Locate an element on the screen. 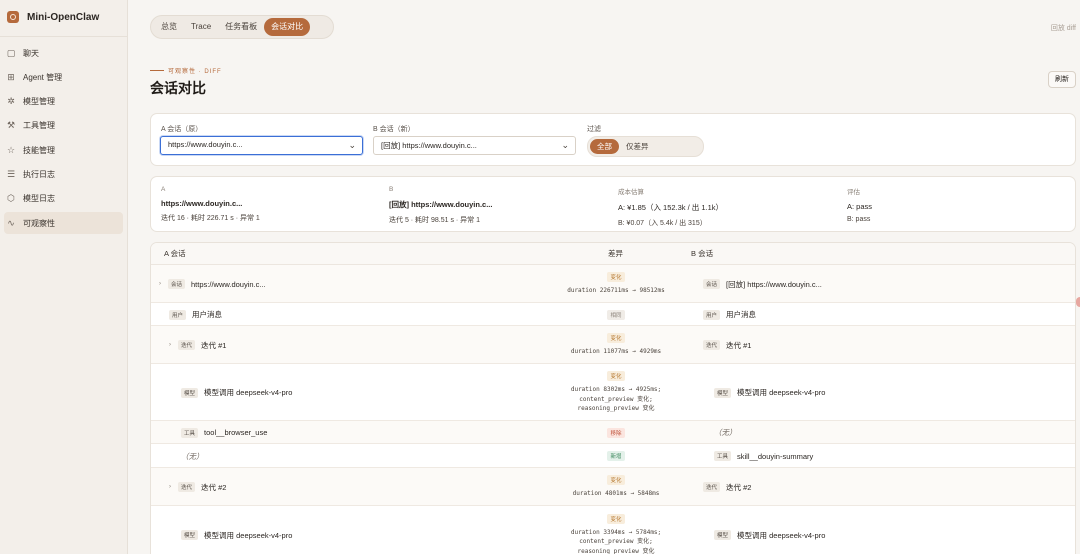  tab-item: 总览 is located at coordinates (169, 27).